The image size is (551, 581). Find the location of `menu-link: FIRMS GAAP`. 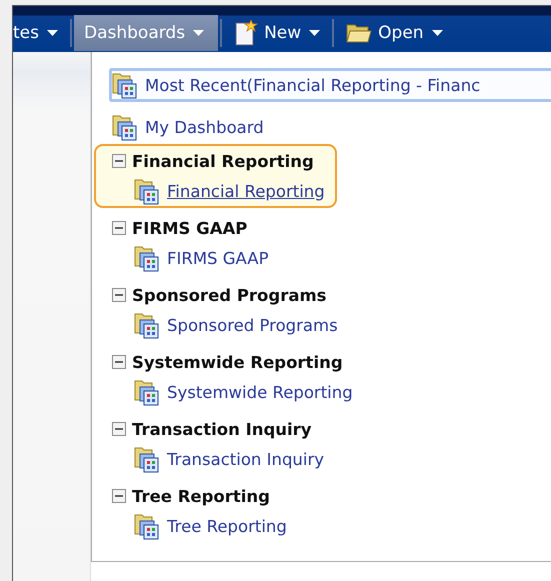

menu-link: FIRMS GAAP is located at coordinates (218, 258).